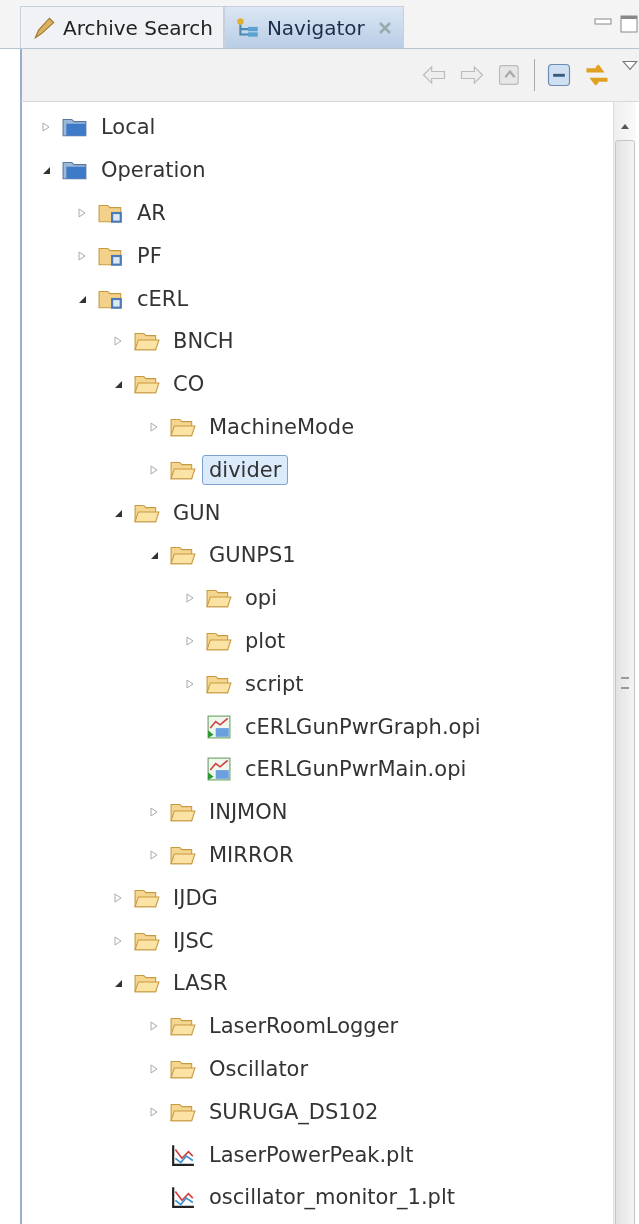 This screenshot has height=1224, width=639. I want to click on tree-item: Local, so click(128, 127).